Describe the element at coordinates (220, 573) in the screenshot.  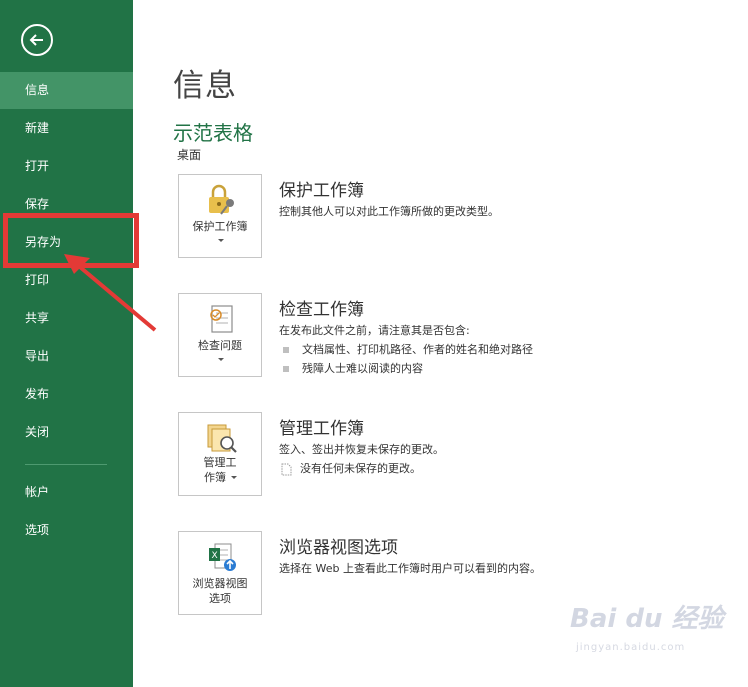
I see `browser-view-options-button: X 浏览器视图 选项` at that location.